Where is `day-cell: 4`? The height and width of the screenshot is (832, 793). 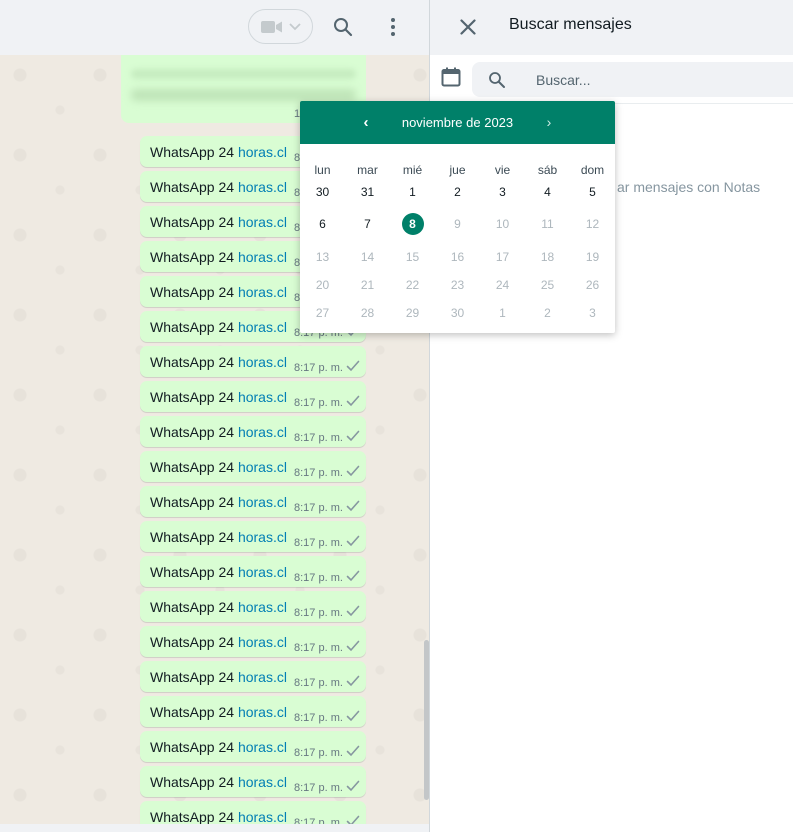
day-cell: 4 is located at coordinates (547, 192).